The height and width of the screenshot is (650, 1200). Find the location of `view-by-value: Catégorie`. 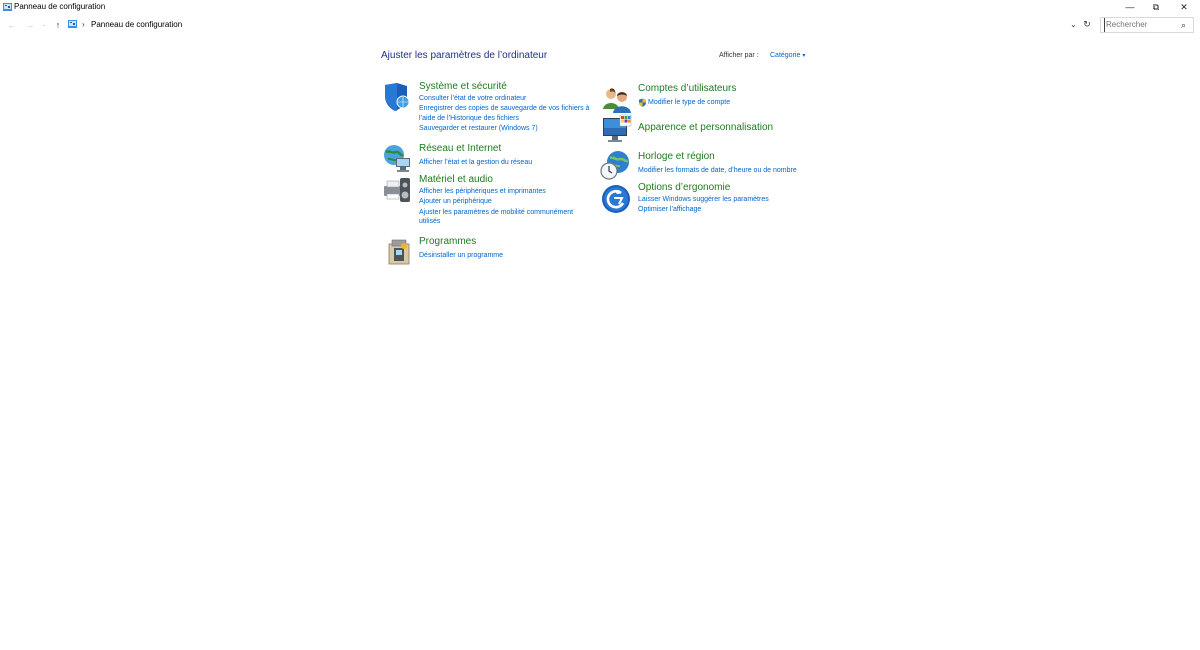

view-by-value: Catégorie is located at coordinates (785, 55).